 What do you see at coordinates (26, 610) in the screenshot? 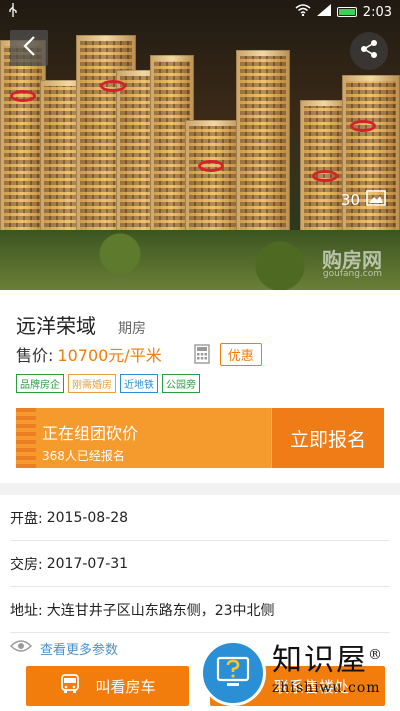
I see `detail-label: 地址:` at bounding box center [26, 610].